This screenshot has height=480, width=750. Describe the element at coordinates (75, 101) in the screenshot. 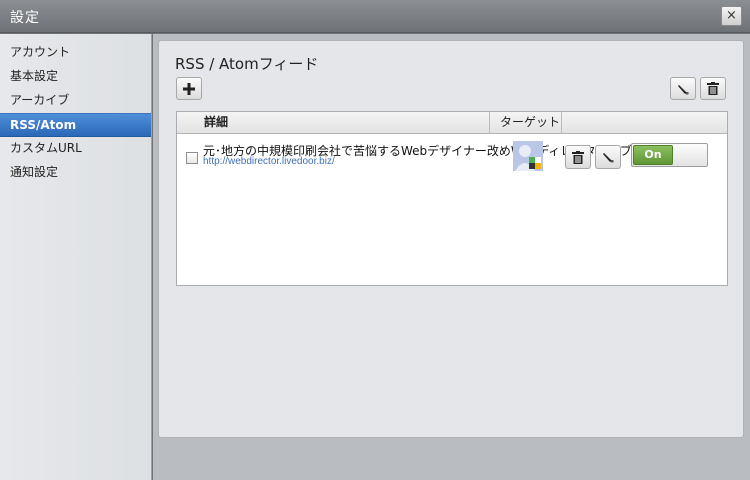

I see `sidebar-item-archive: アーカイブ` at that location.